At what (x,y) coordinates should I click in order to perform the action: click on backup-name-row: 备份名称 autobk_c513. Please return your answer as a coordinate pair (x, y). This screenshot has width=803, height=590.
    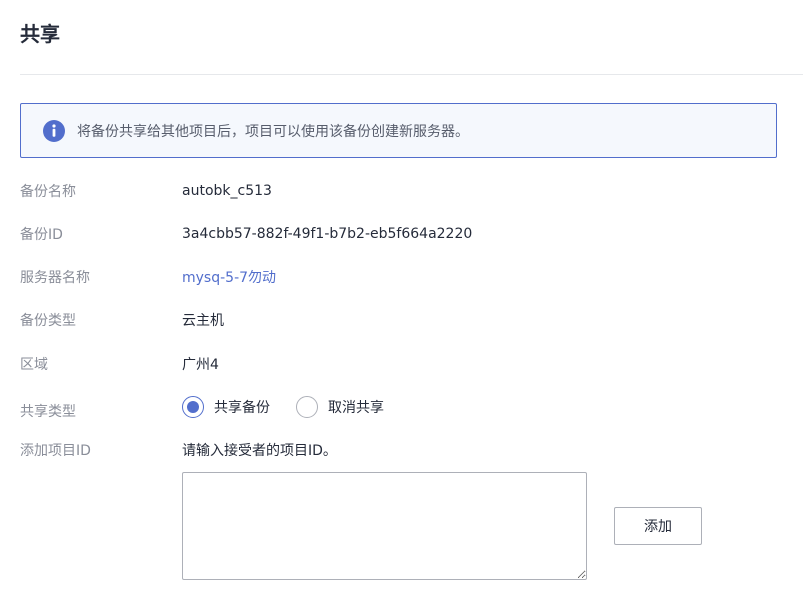
    Looking at the image, I should click on (146, 191).